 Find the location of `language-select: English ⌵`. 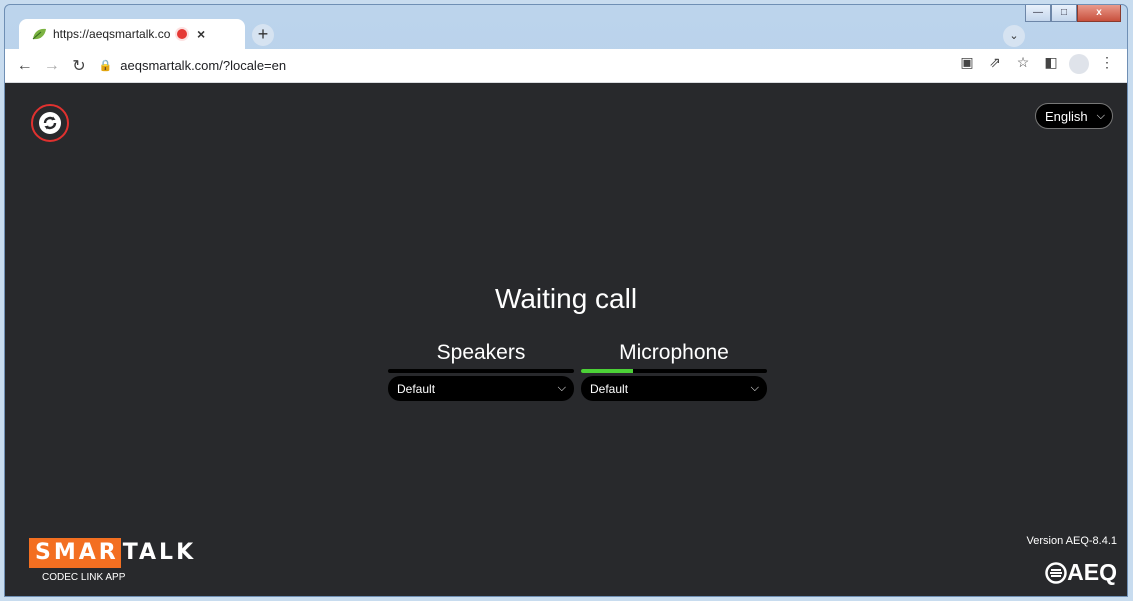

language-select: English ⌵ is located at coordinates (1074, 116).